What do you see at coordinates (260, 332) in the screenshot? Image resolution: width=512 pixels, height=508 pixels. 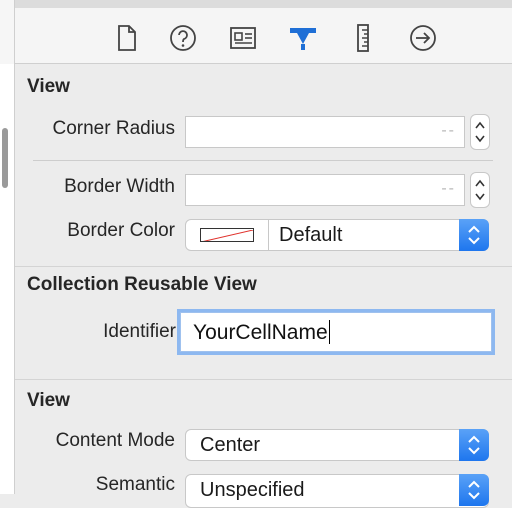 I see `identifier-value: YourCellName` at bounding box center [260, 332].